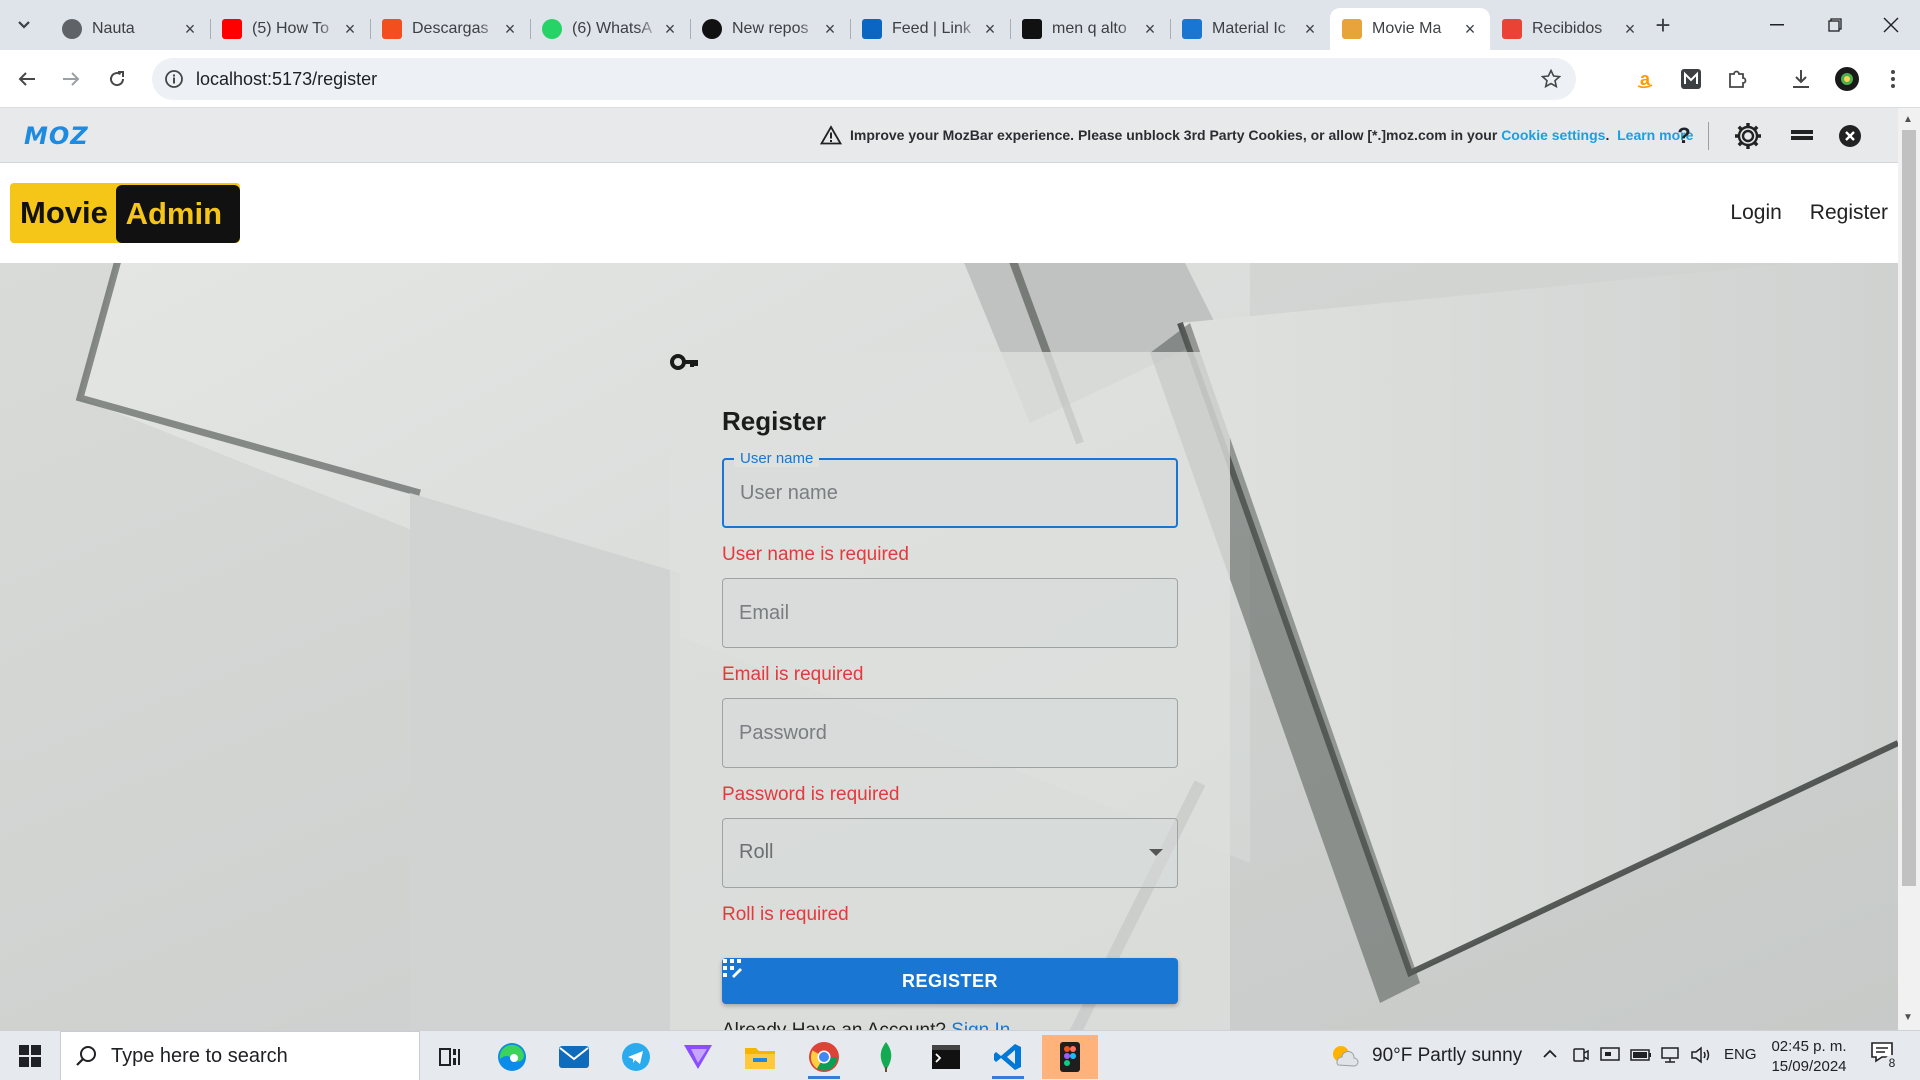 Image resolution: width=1920 pixels, height=1080 pixels. Describe the element at coordinates (450, 29) in the screenshot. I see `browser-tab: Descargas ×` at that location.